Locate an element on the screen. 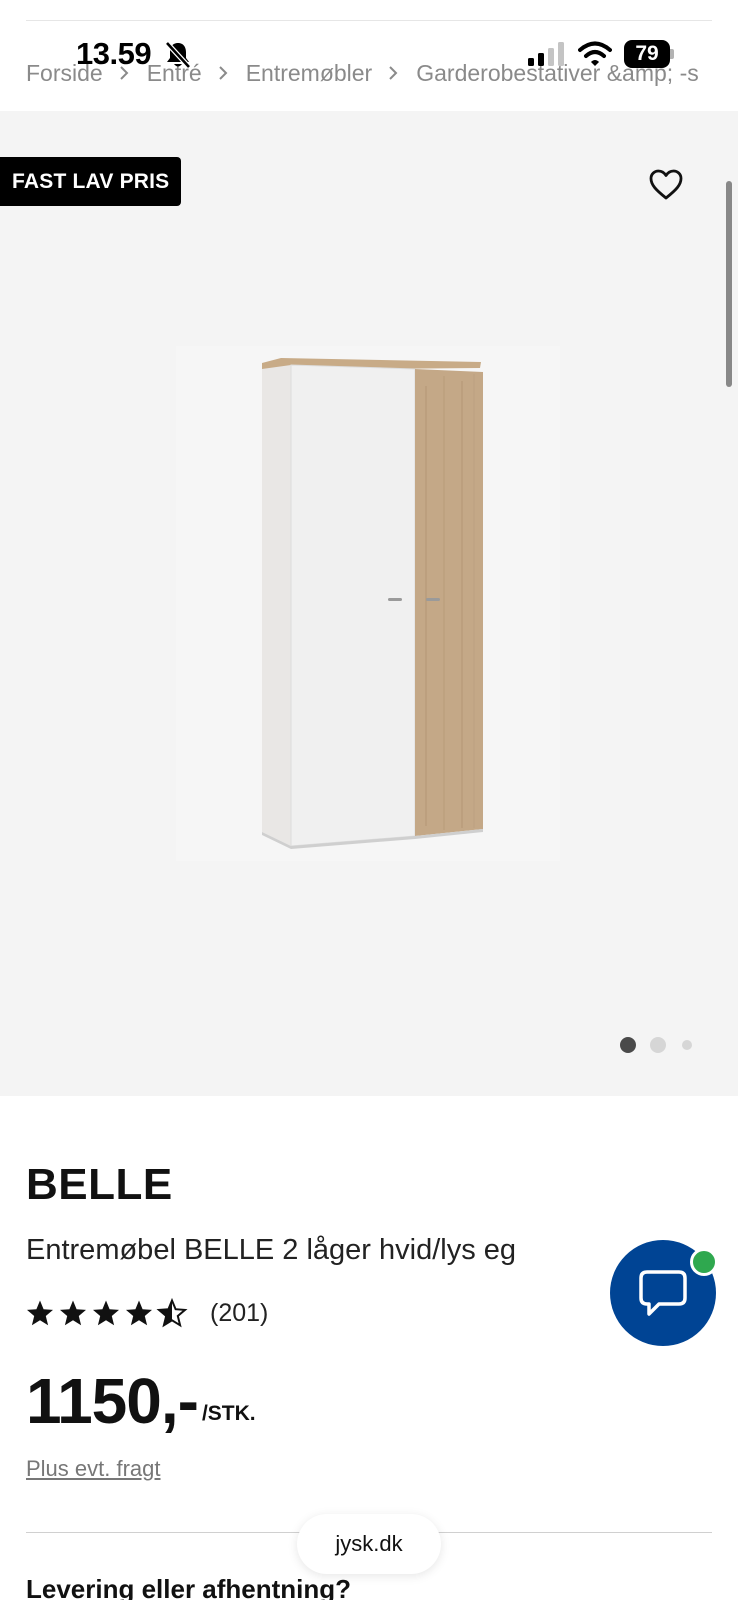 The width and height of the screenshot is (738, 1600). product-brand: BELLE is located at coordinates (99, 1184).